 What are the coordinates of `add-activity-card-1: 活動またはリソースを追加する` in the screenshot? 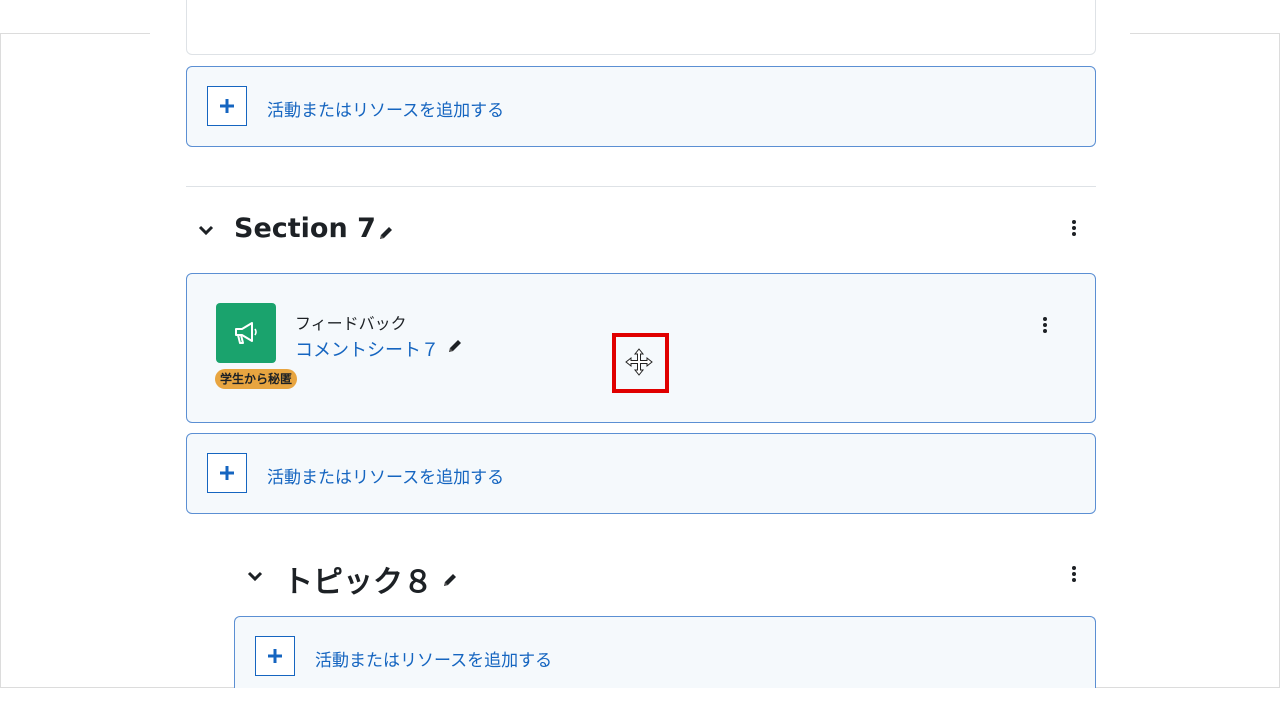 It's located at (641, 106).